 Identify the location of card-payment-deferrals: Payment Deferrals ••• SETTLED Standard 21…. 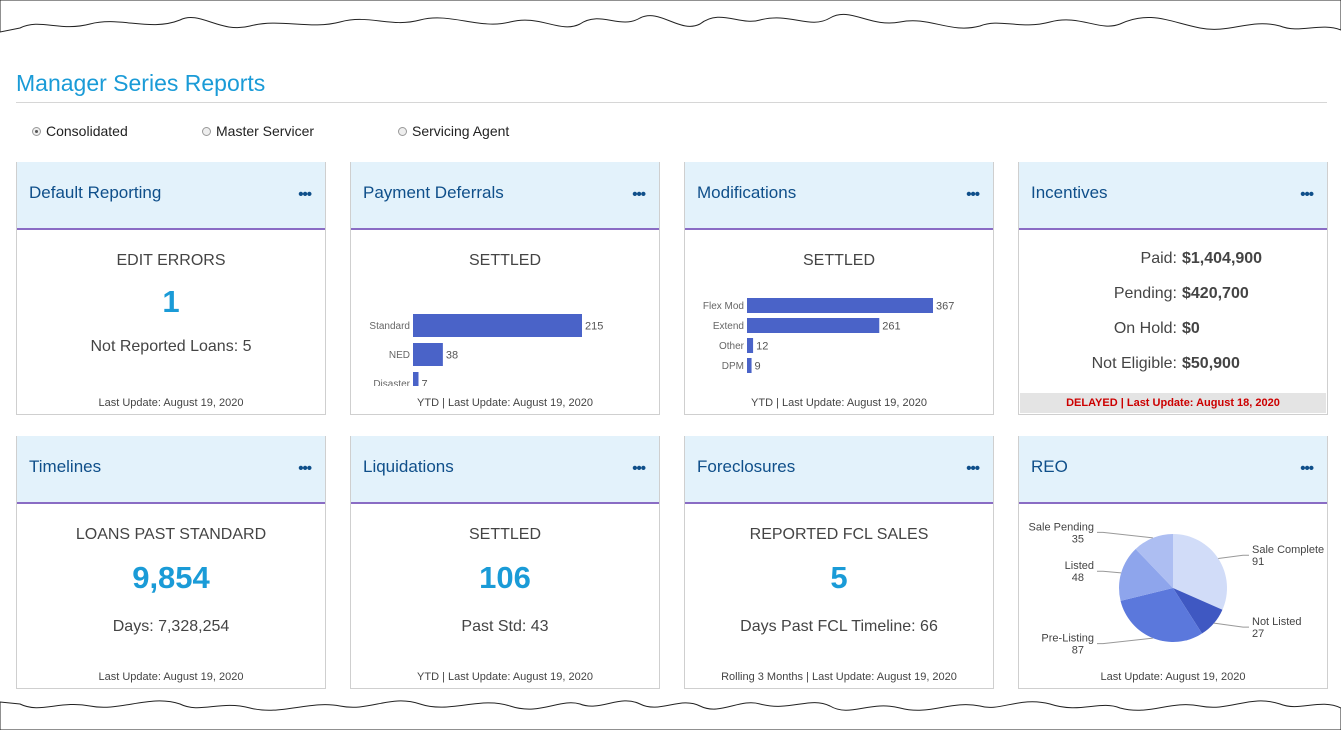
(505, 288).